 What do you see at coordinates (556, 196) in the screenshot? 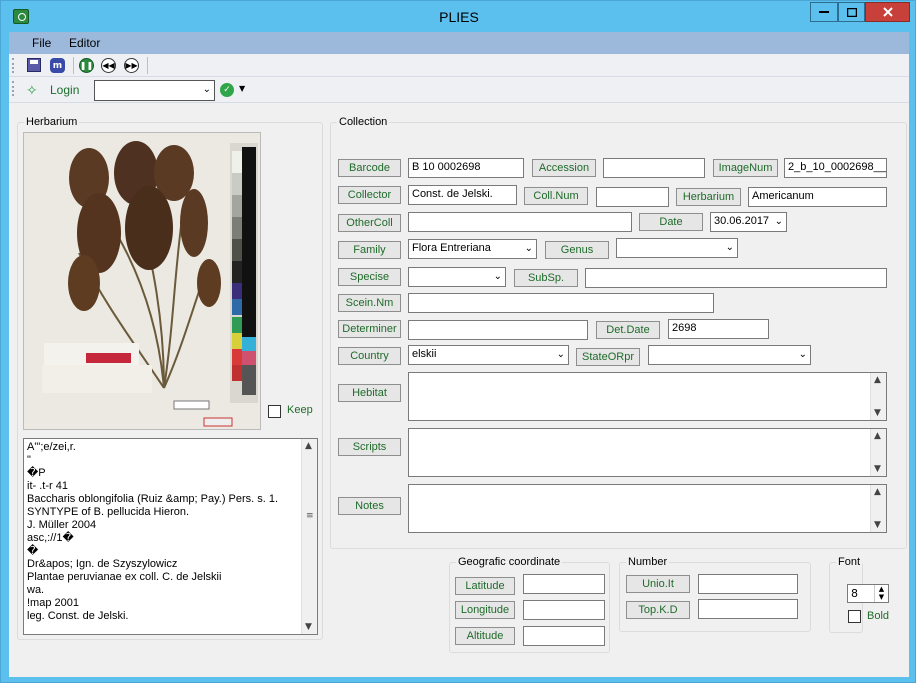
I see `collnum-button: Coll.Num` at bounding box center [556, 196].